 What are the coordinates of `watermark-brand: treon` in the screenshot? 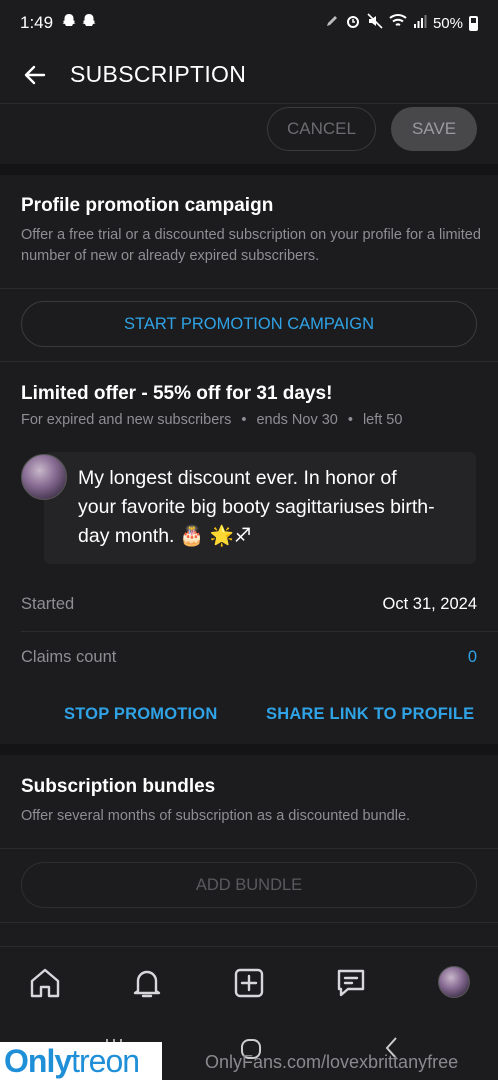 It's located at (105, 1060).